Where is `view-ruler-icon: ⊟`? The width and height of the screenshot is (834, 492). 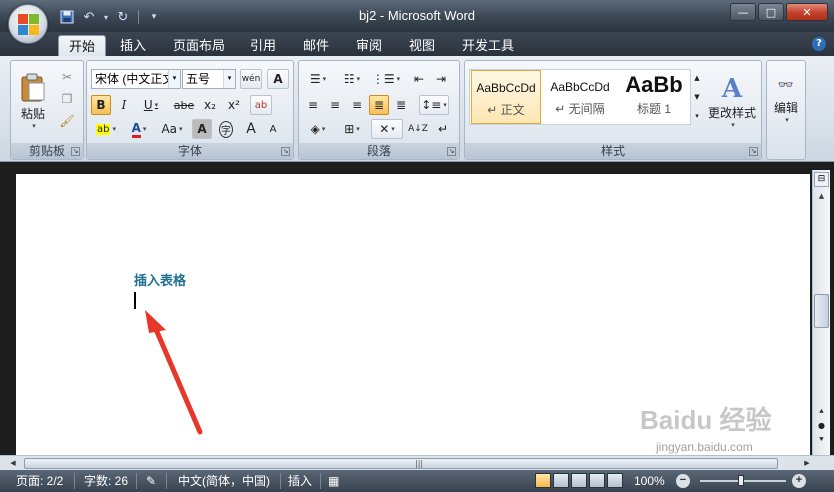 view-ruler-icon: ⊟ is located at coordinates (821, 179).